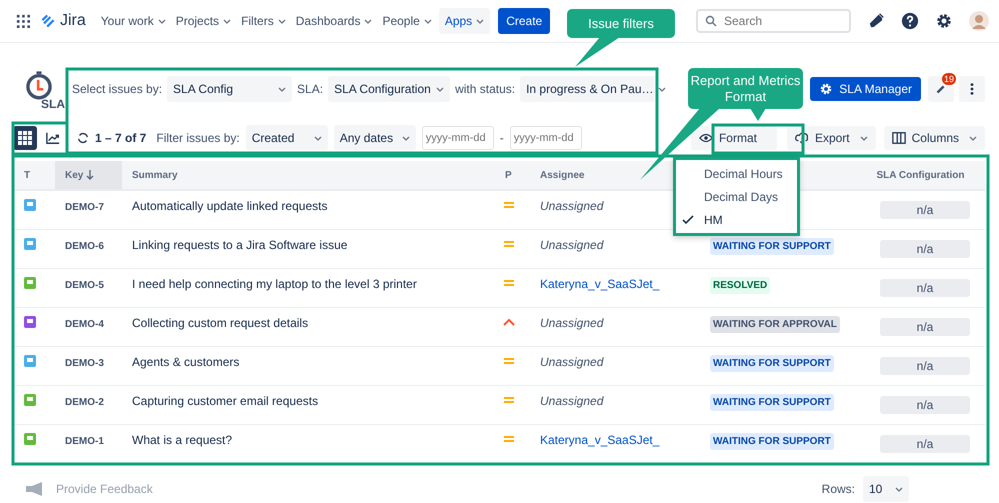 The width and height of the screenshot is (999, 503). Describe the element at coordinates (84, 401) in the screenshot. I see `issue-key: DEMO-2` at that location.